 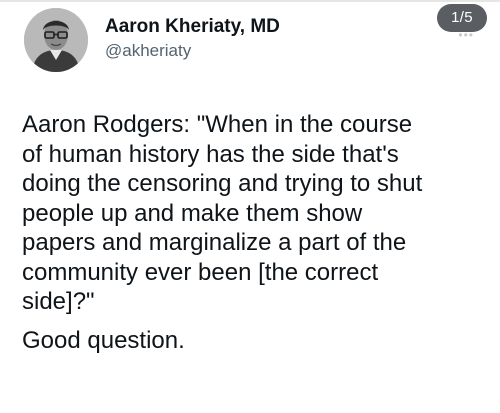 What do you see at coordinates (148, 51) in the screenshot?
I see `author-handle: @akheriaty` at bounding box center [148, 51].